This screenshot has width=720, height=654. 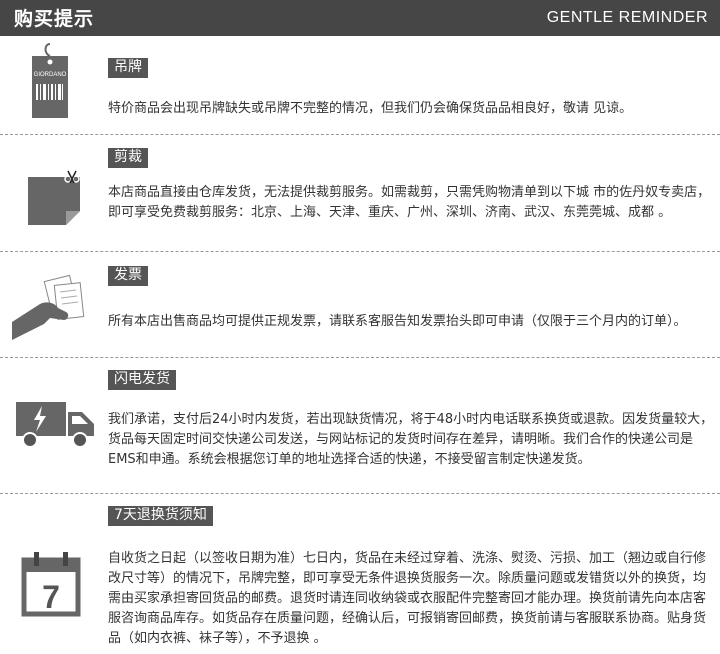 What do you see at coordinates (54, 19) in the screenshot?
I see `page-title: 购买提示` at bounding box center [54, 19].